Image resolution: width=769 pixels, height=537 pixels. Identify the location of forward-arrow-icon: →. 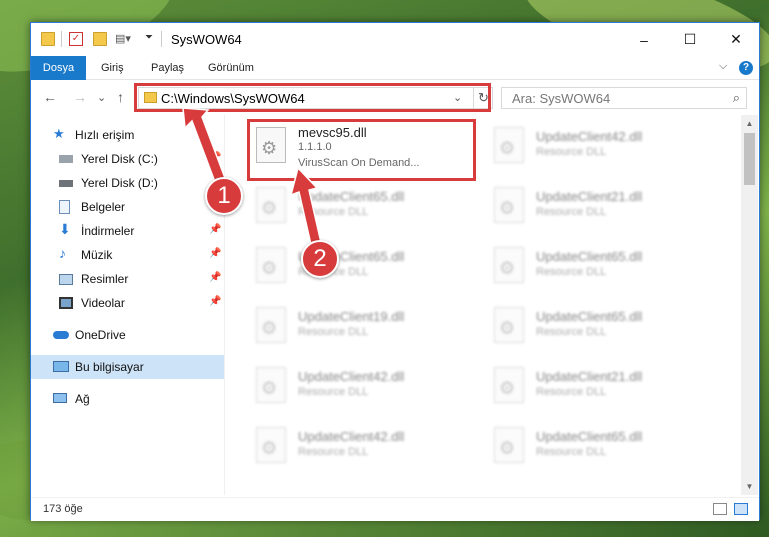
(80, 97).